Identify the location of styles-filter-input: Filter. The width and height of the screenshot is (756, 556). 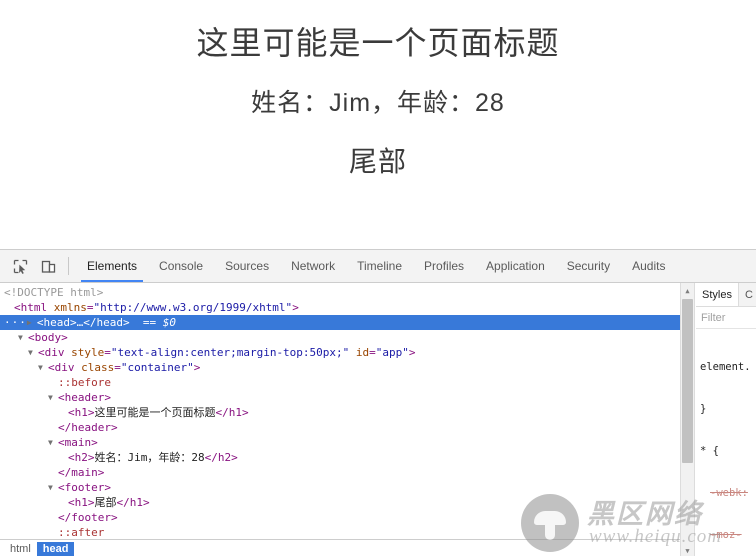
(726, 318).